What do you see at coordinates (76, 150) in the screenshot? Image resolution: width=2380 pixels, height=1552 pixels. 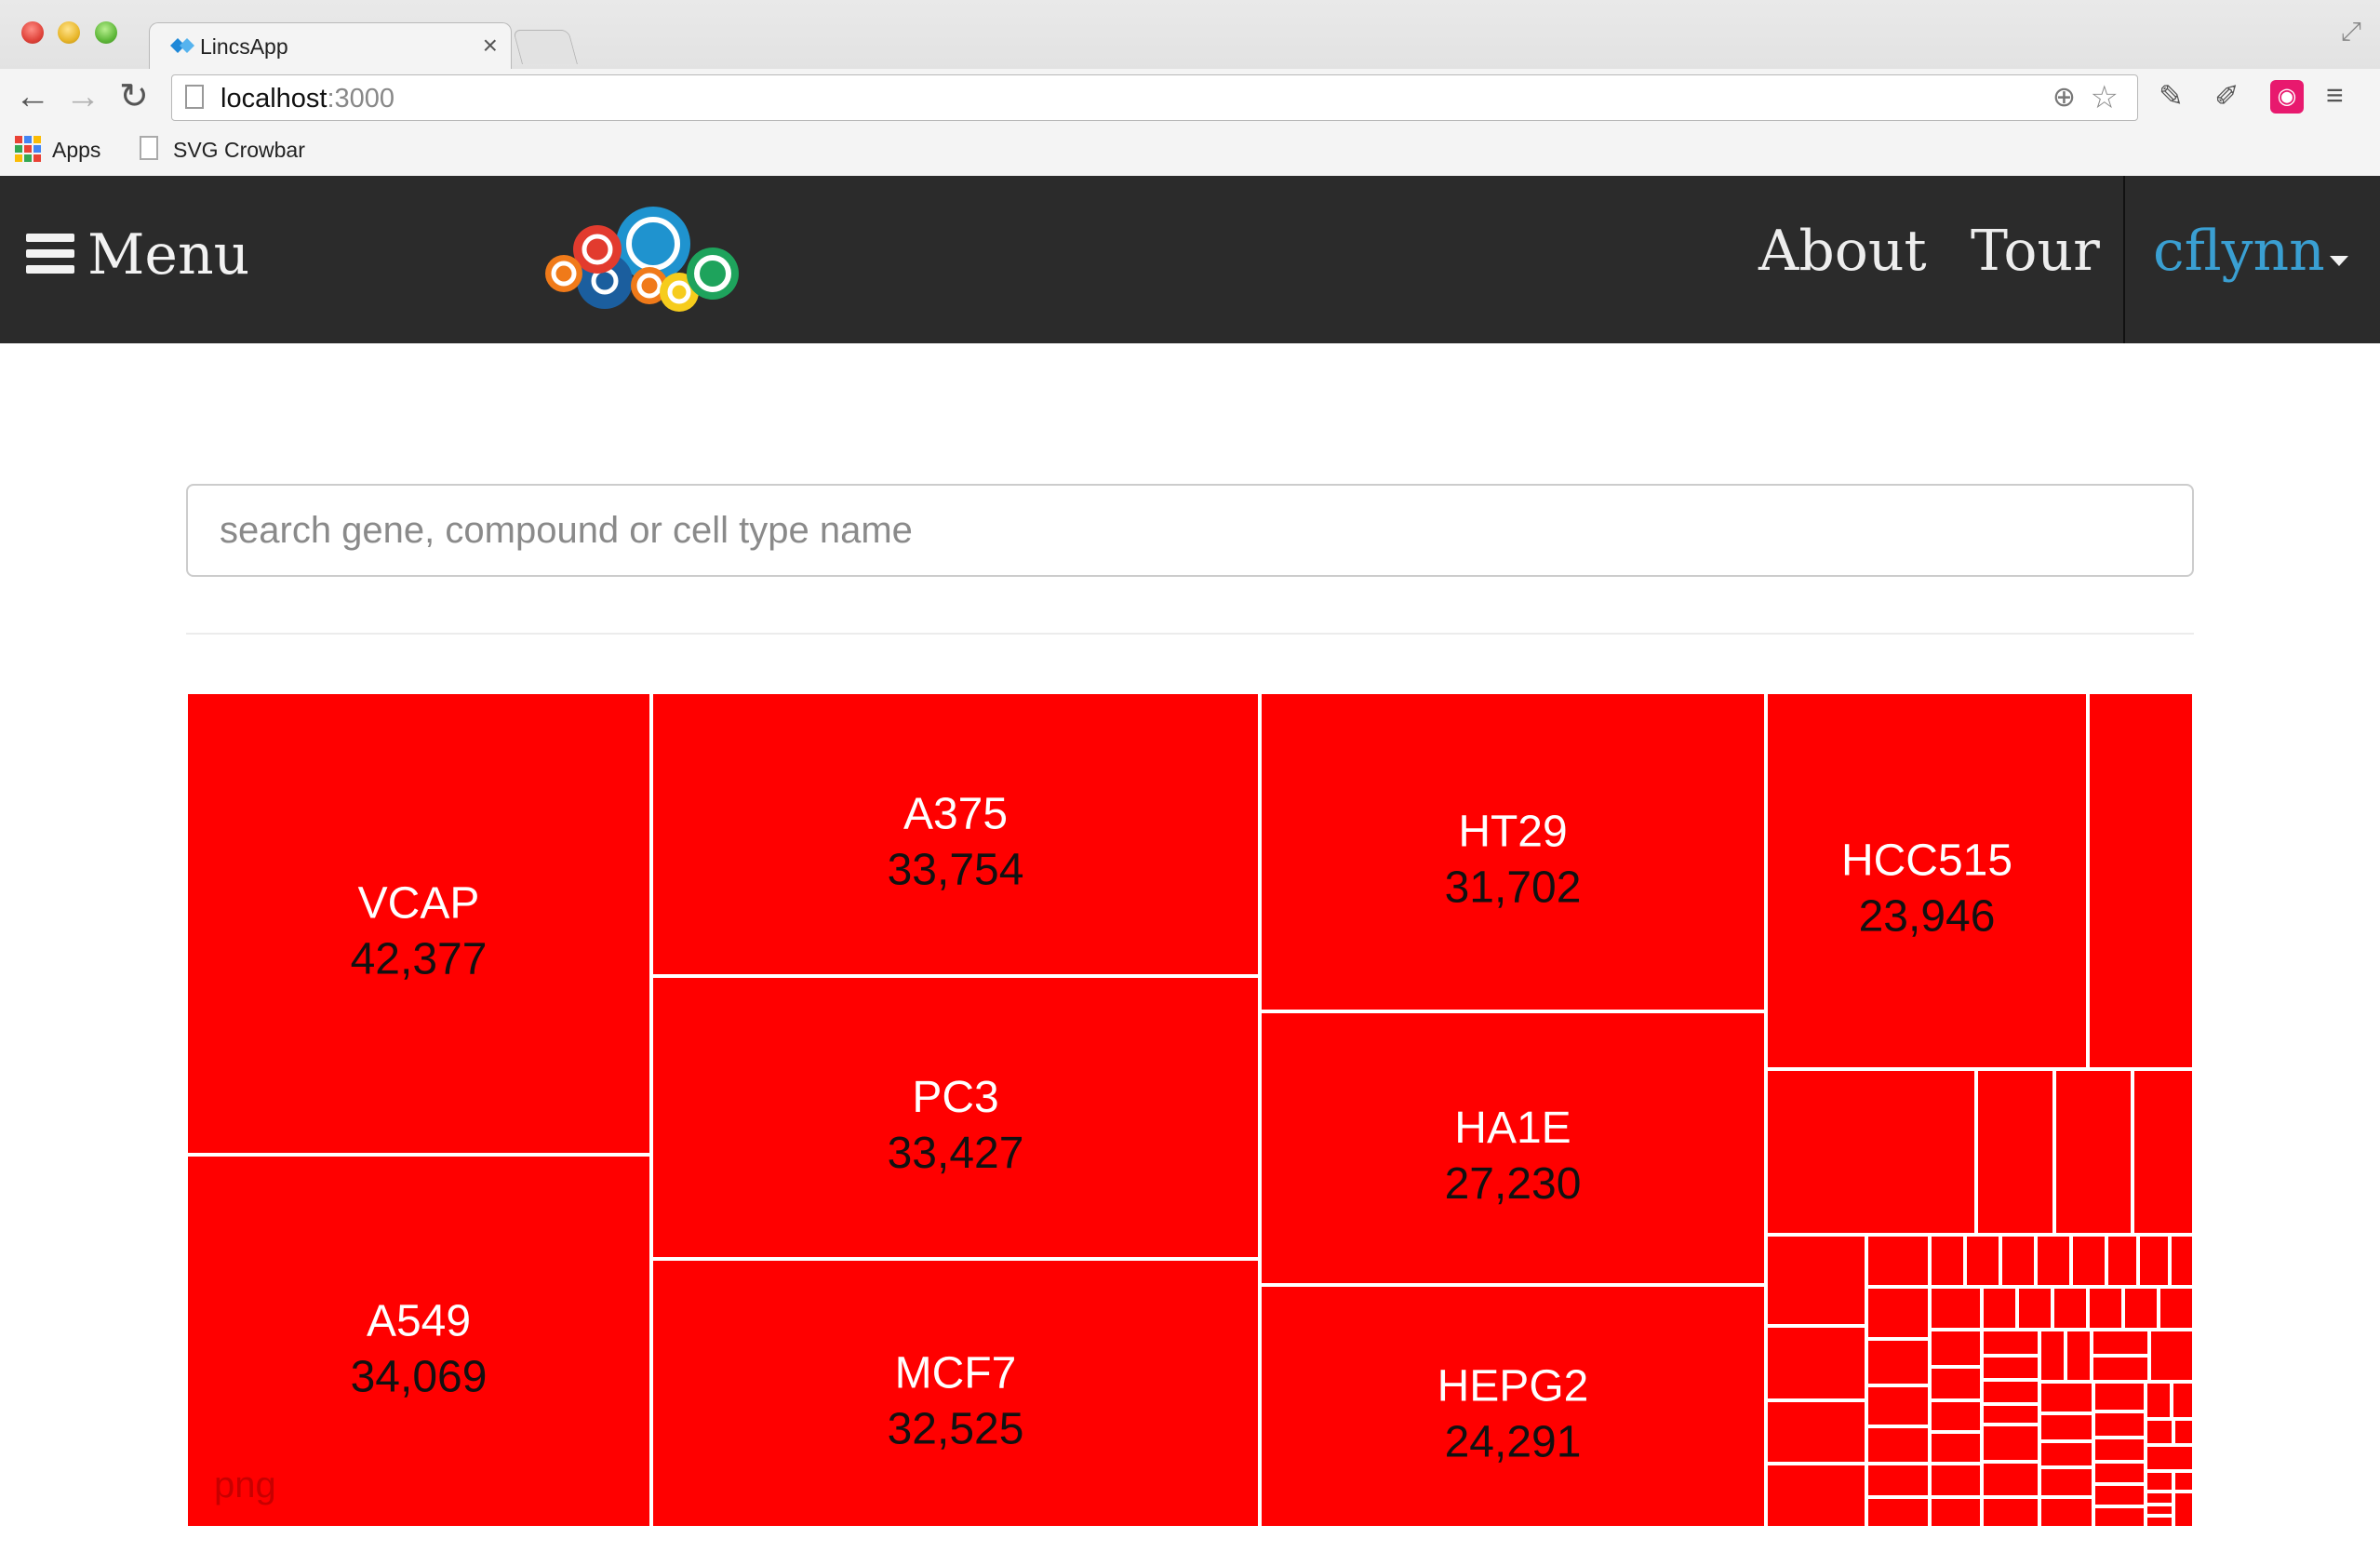 I see `bookmark-apps: Apps` at bounding box center [76, 150].